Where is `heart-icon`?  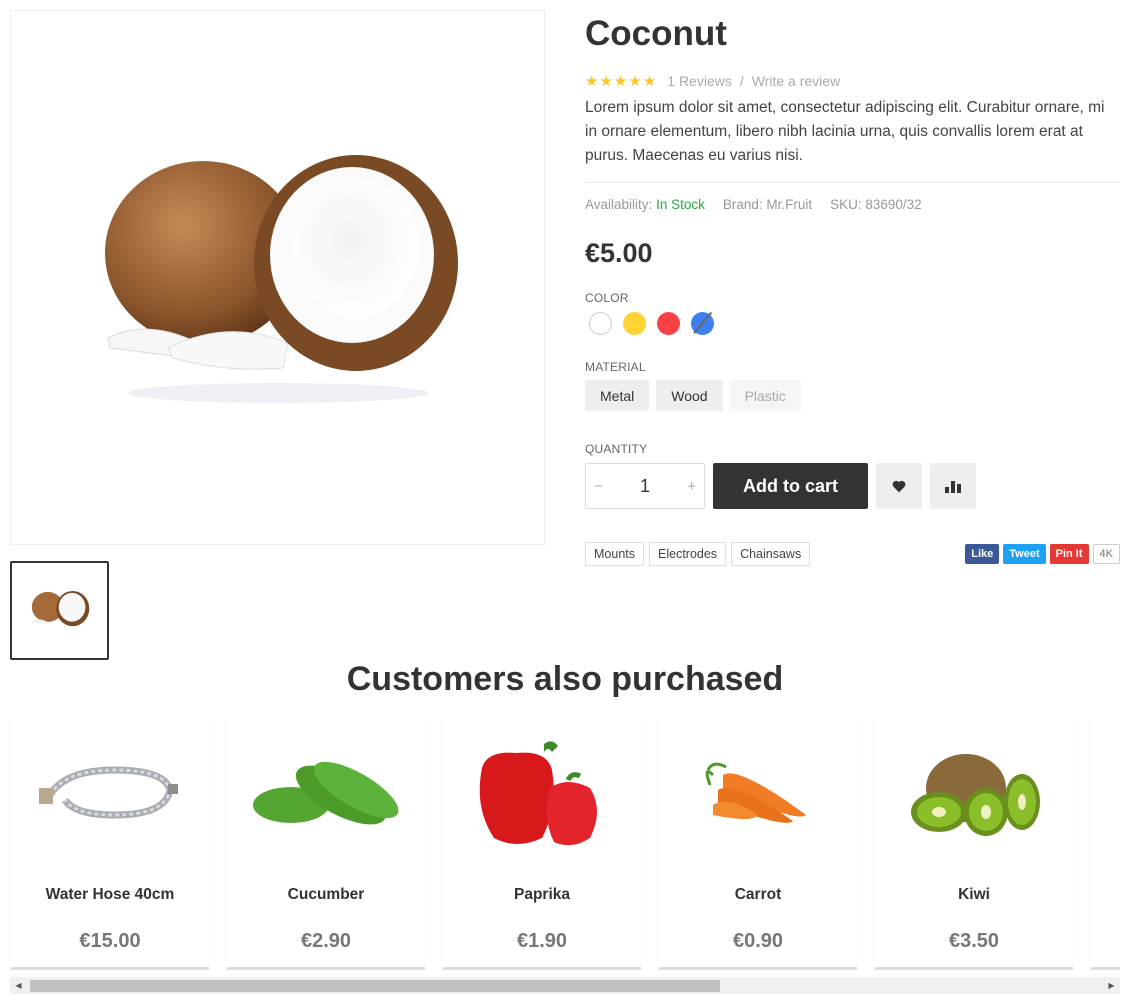 heart-icon is located at coordinates (899, 486).